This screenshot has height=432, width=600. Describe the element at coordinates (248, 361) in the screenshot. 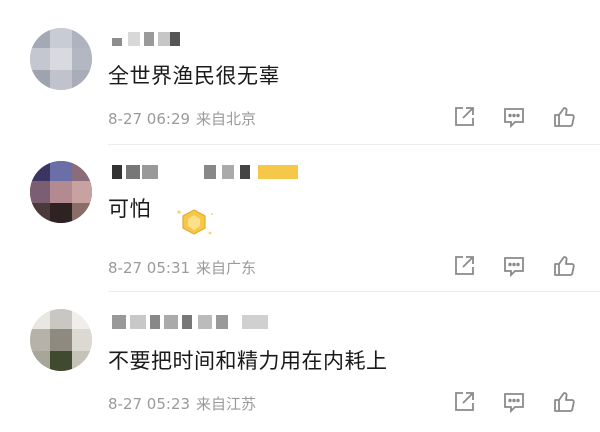

I see `comment-text: 不要把时间和精力用在内耗上` at that location.